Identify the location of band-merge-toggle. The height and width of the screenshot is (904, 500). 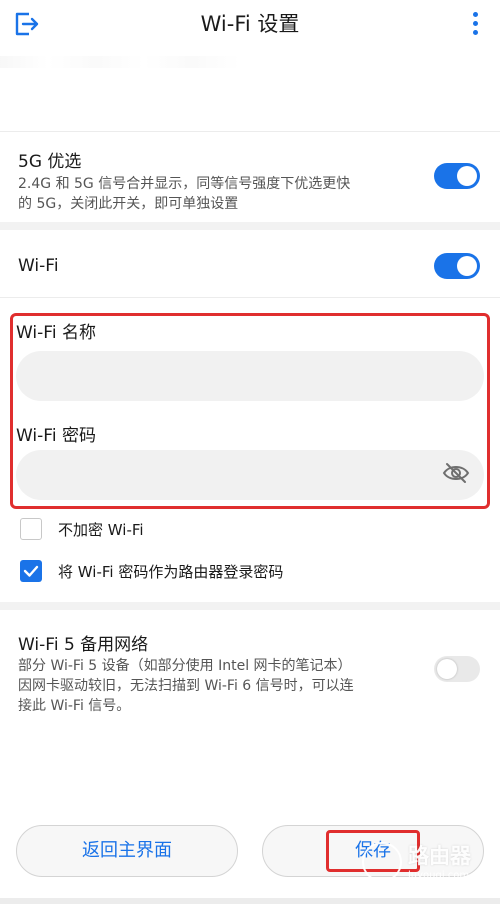
(457, 176).